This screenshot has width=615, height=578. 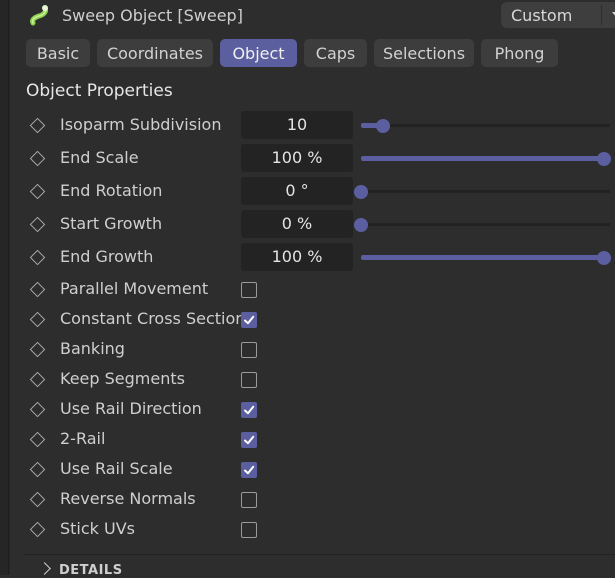 I want to click on sweep-object-icon, so click(x=39, y=15).